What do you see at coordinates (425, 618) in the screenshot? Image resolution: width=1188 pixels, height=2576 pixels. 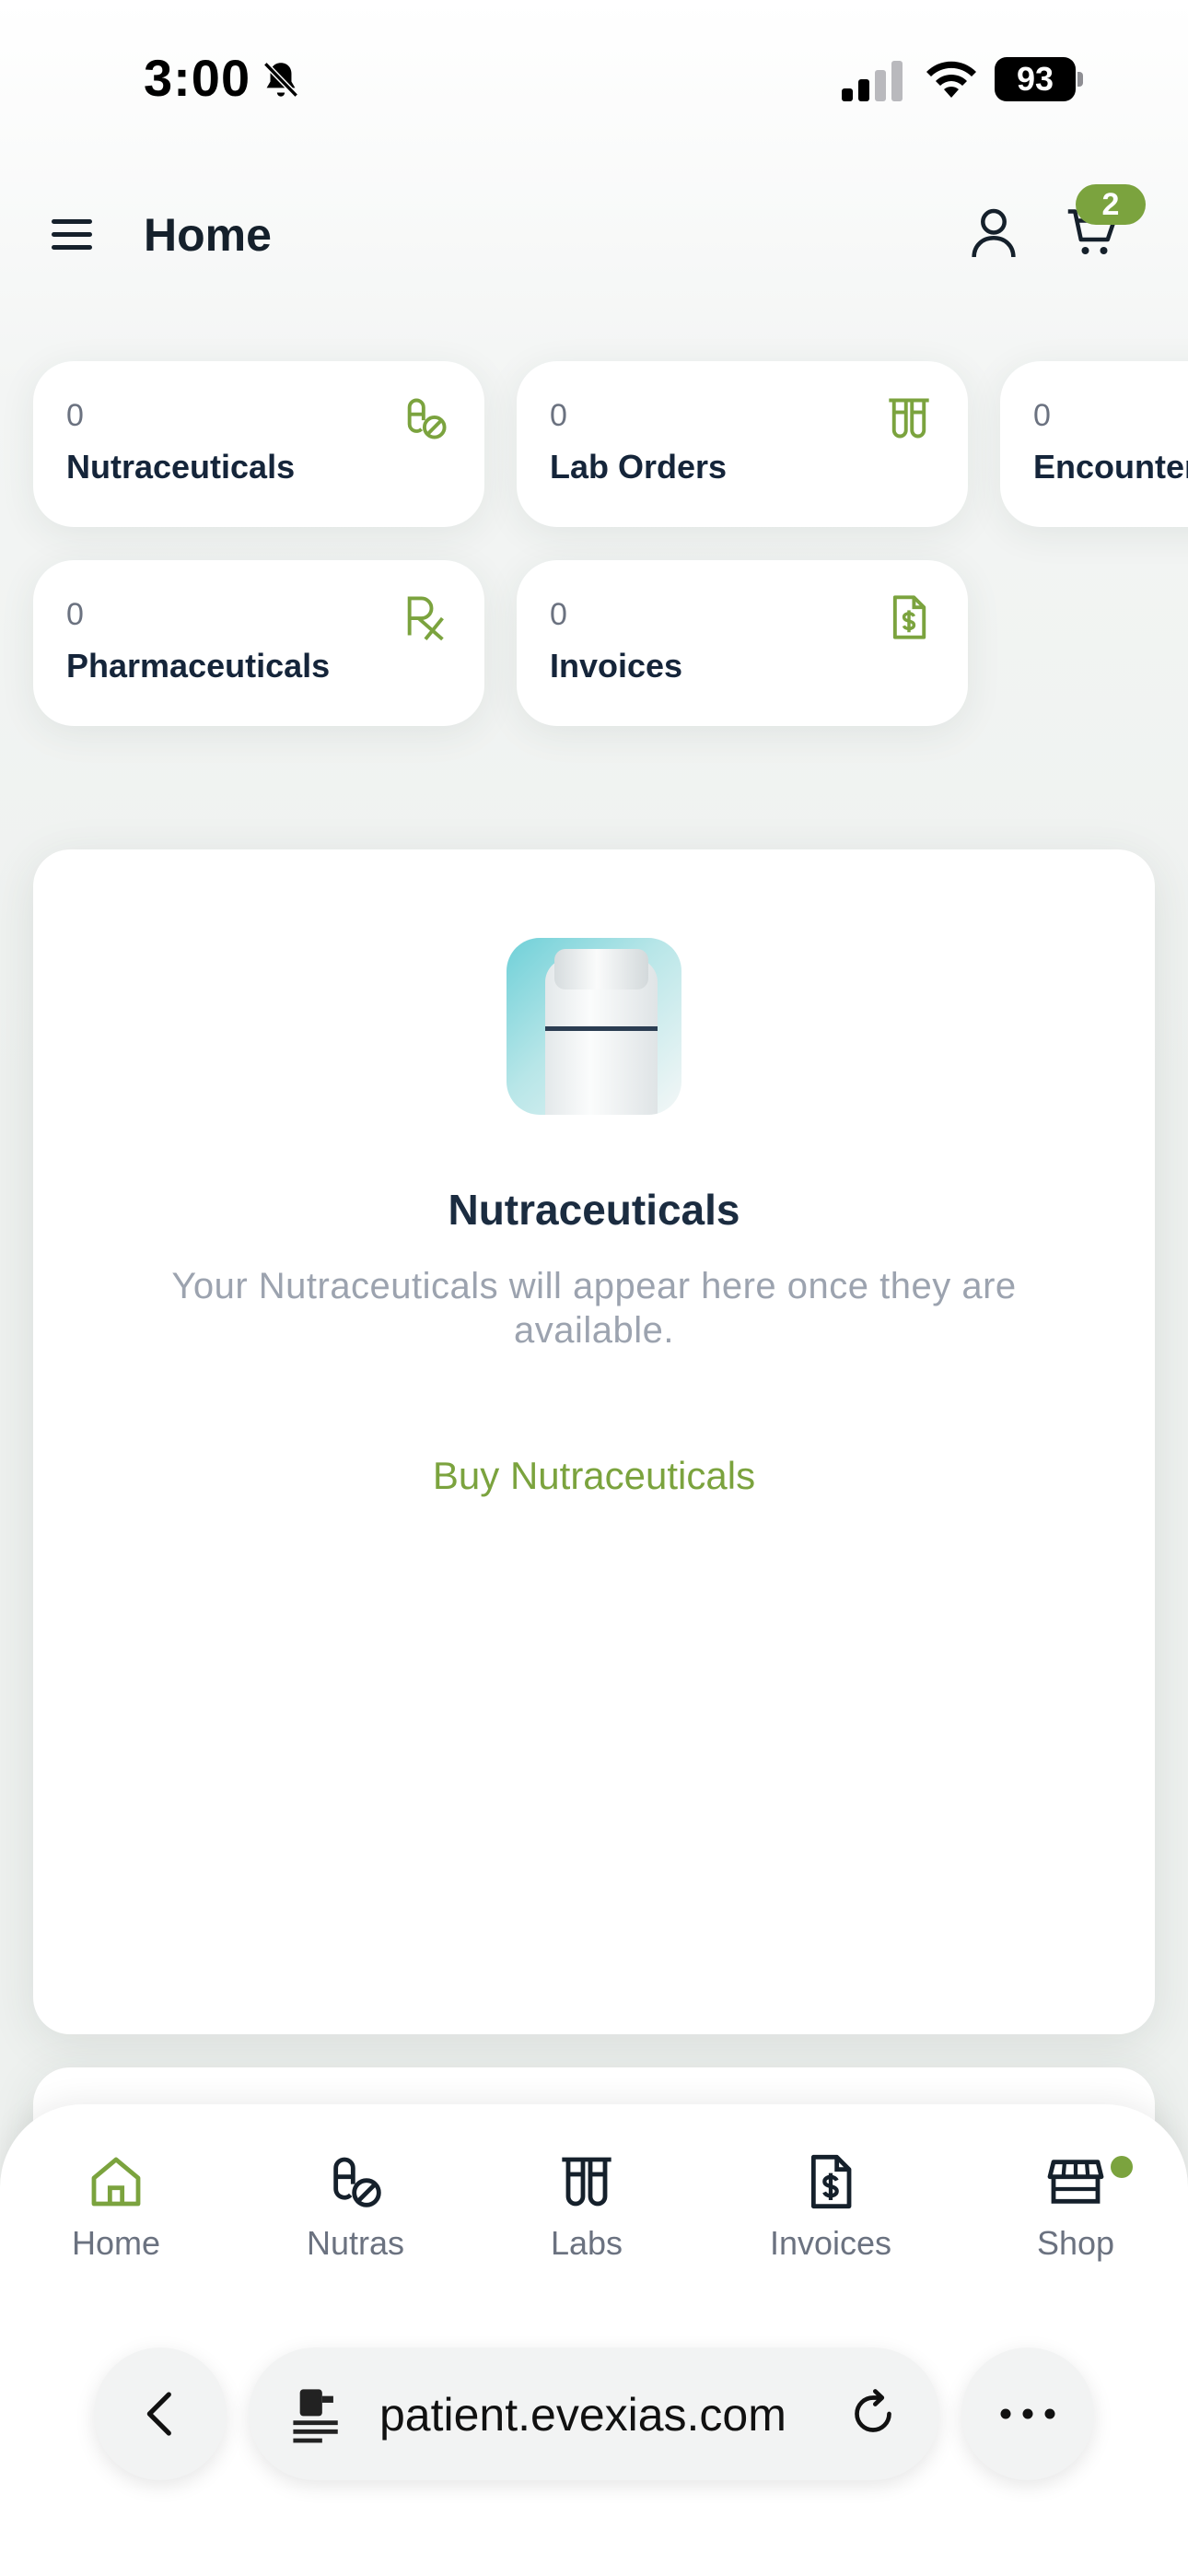 I see `rx-icon` at bounding box center [425, 618].